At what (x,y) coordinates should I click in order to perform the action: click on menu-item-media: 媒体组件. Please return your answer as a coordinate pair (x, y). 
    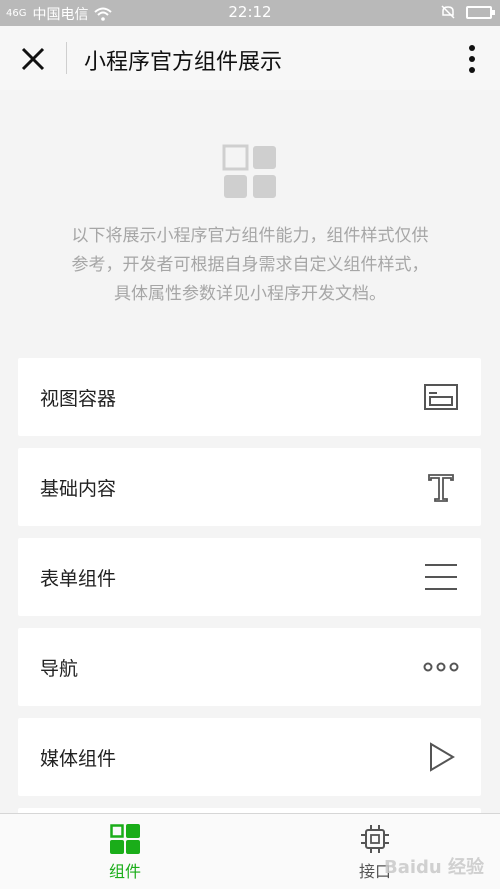
    Looking at the image, I should click on (249, 757).